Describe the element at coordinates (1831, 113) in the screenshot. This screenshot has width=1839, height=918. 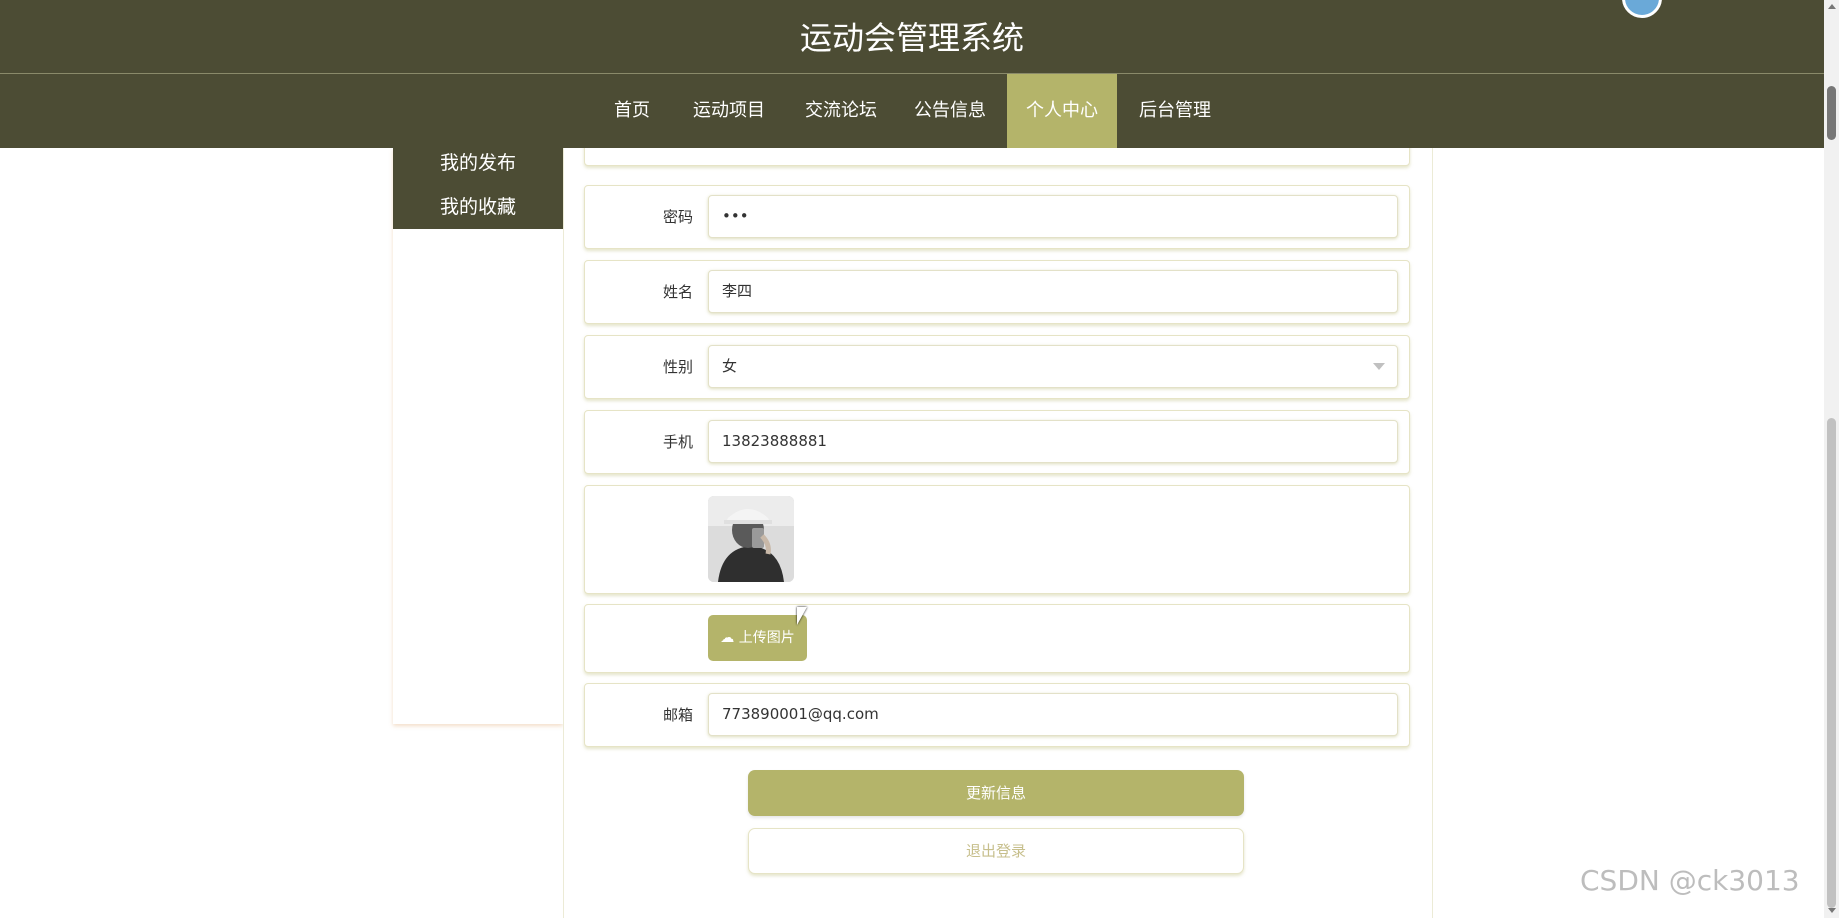
I see `scroll-thumb-secondary` at that location.